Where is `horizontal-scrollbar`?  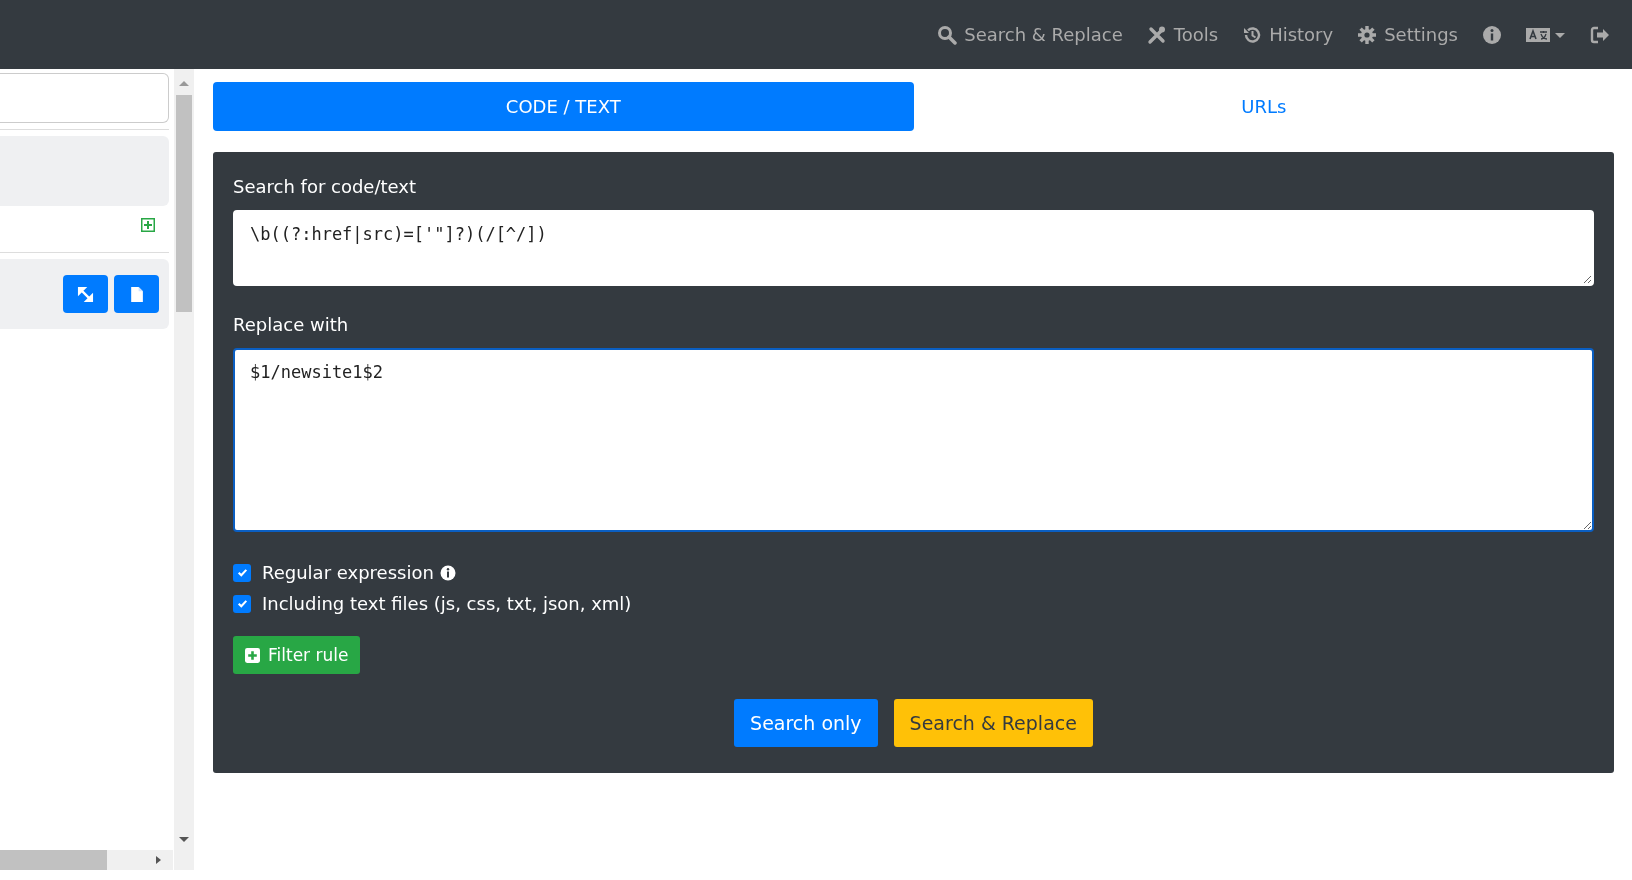
horizontal-scrollbar is located at coordinates (86, 860).